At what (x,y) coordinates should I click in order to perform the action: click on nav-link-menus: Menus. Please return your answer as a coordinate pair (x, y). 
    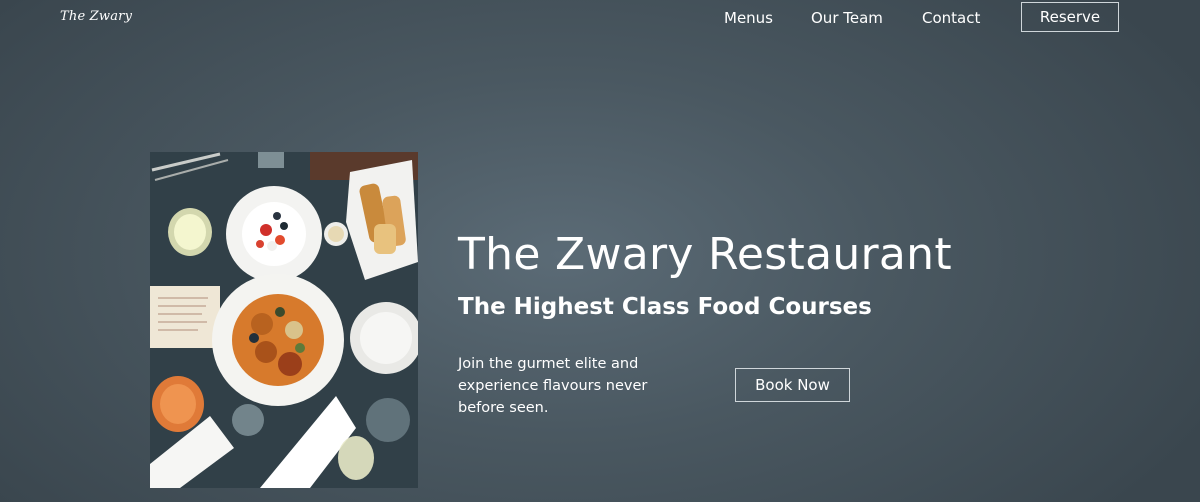
    Looking at the image, I should click on (748, 18).